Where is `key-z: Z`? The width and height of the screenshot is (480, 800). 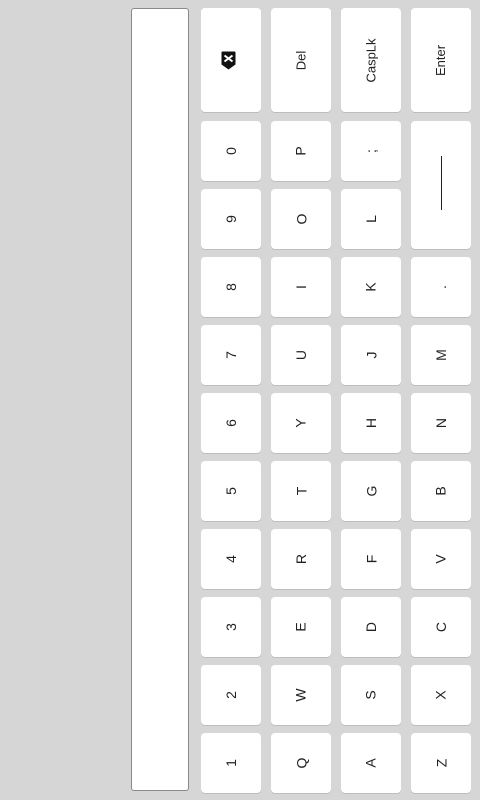
key-z: Z is located at coordinates (441, 763).